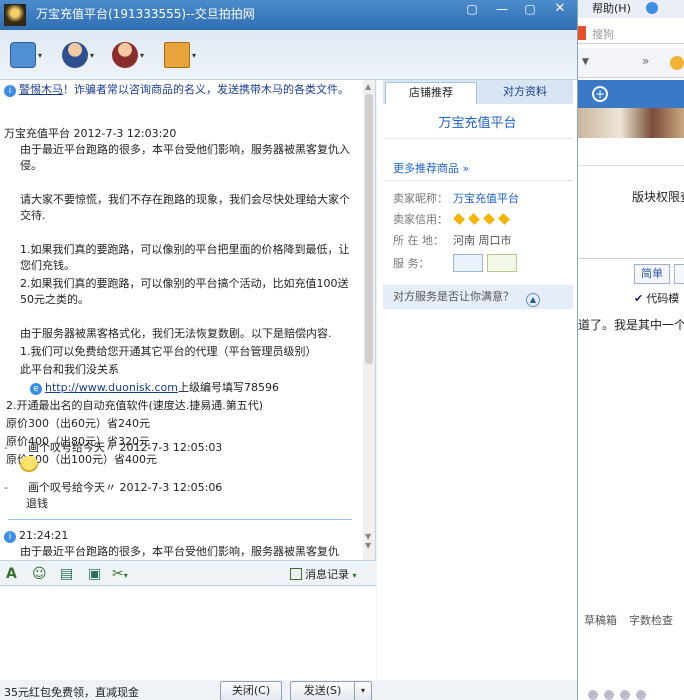 This screenshot has width=684, height=700. What do you see at coordinates (188, 573) in the screenshot?
I see `input-toolbar: A ☺ ▤ ▣ ✂▾ 消息记录 ▾` at bounding box center [188, 573].